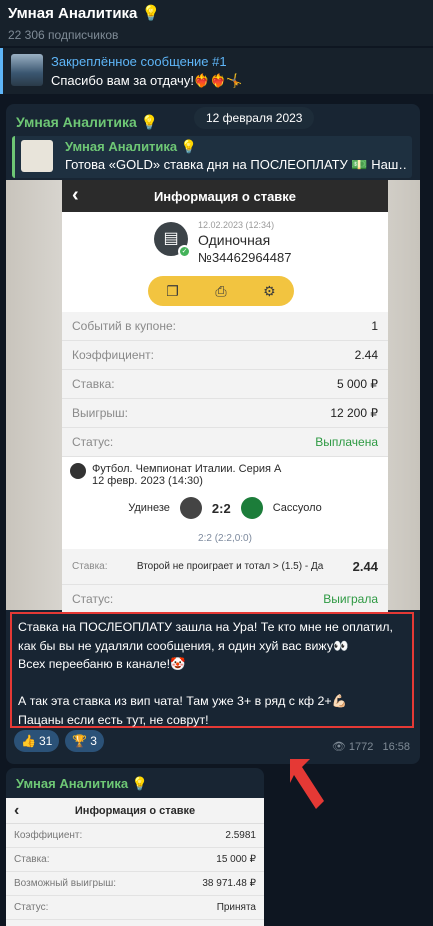 The image size is (433, 926). What do you see at coordinates (225, 599) in the screenshot?
I see `bet-status-row: Статус: Выиграла` at bounding box center [225, 599].